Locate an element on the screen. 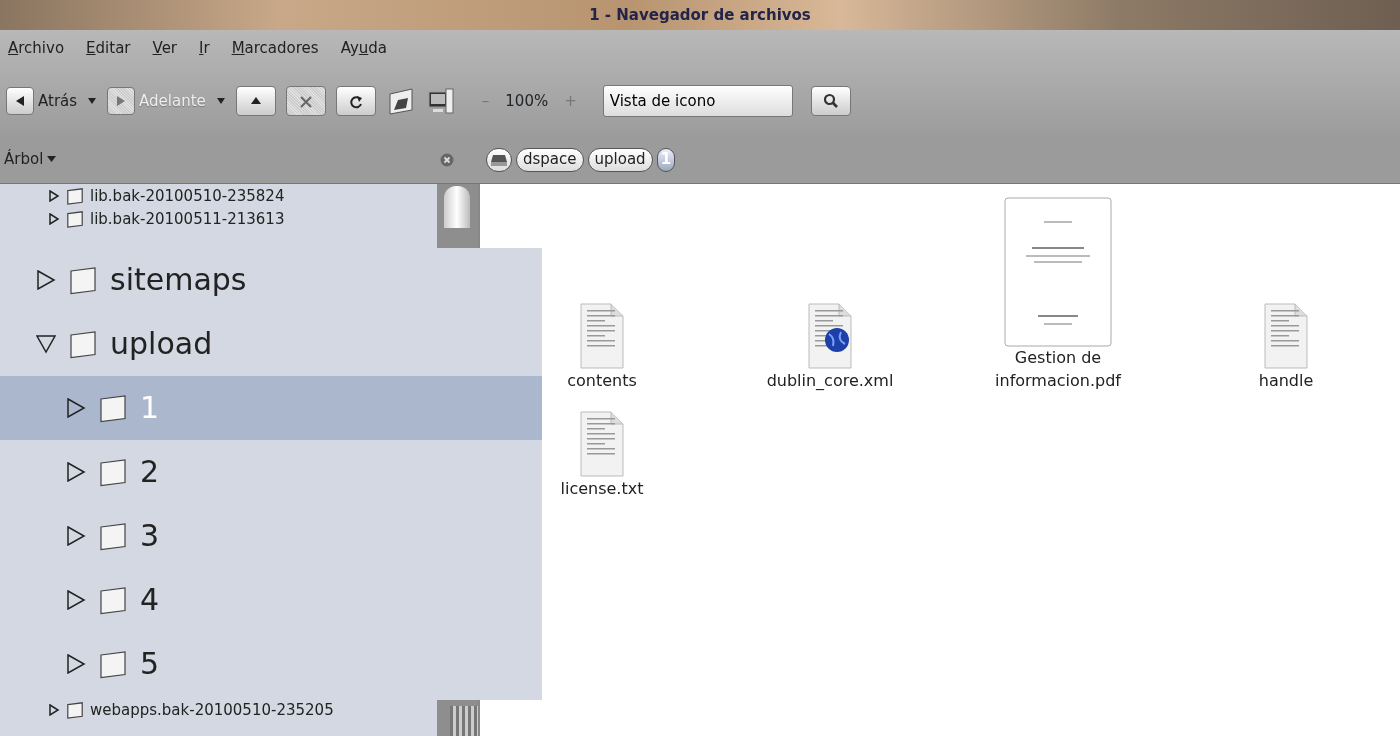 This screenshot has height=736, width=1400. drive-icon is located at coordinates (499, 159).